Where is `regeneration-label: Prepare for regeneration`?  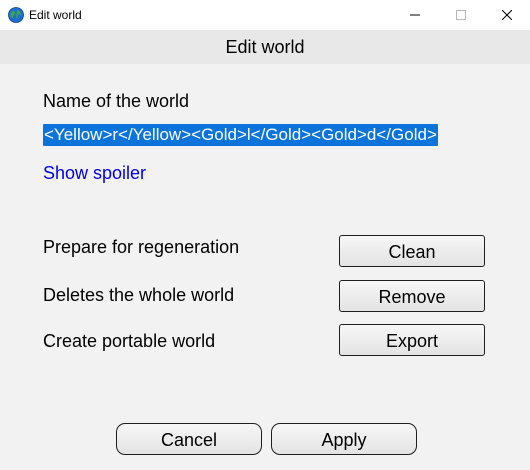
regeneration-label: Prepare for regeneration is located at coordinates (141, 247).